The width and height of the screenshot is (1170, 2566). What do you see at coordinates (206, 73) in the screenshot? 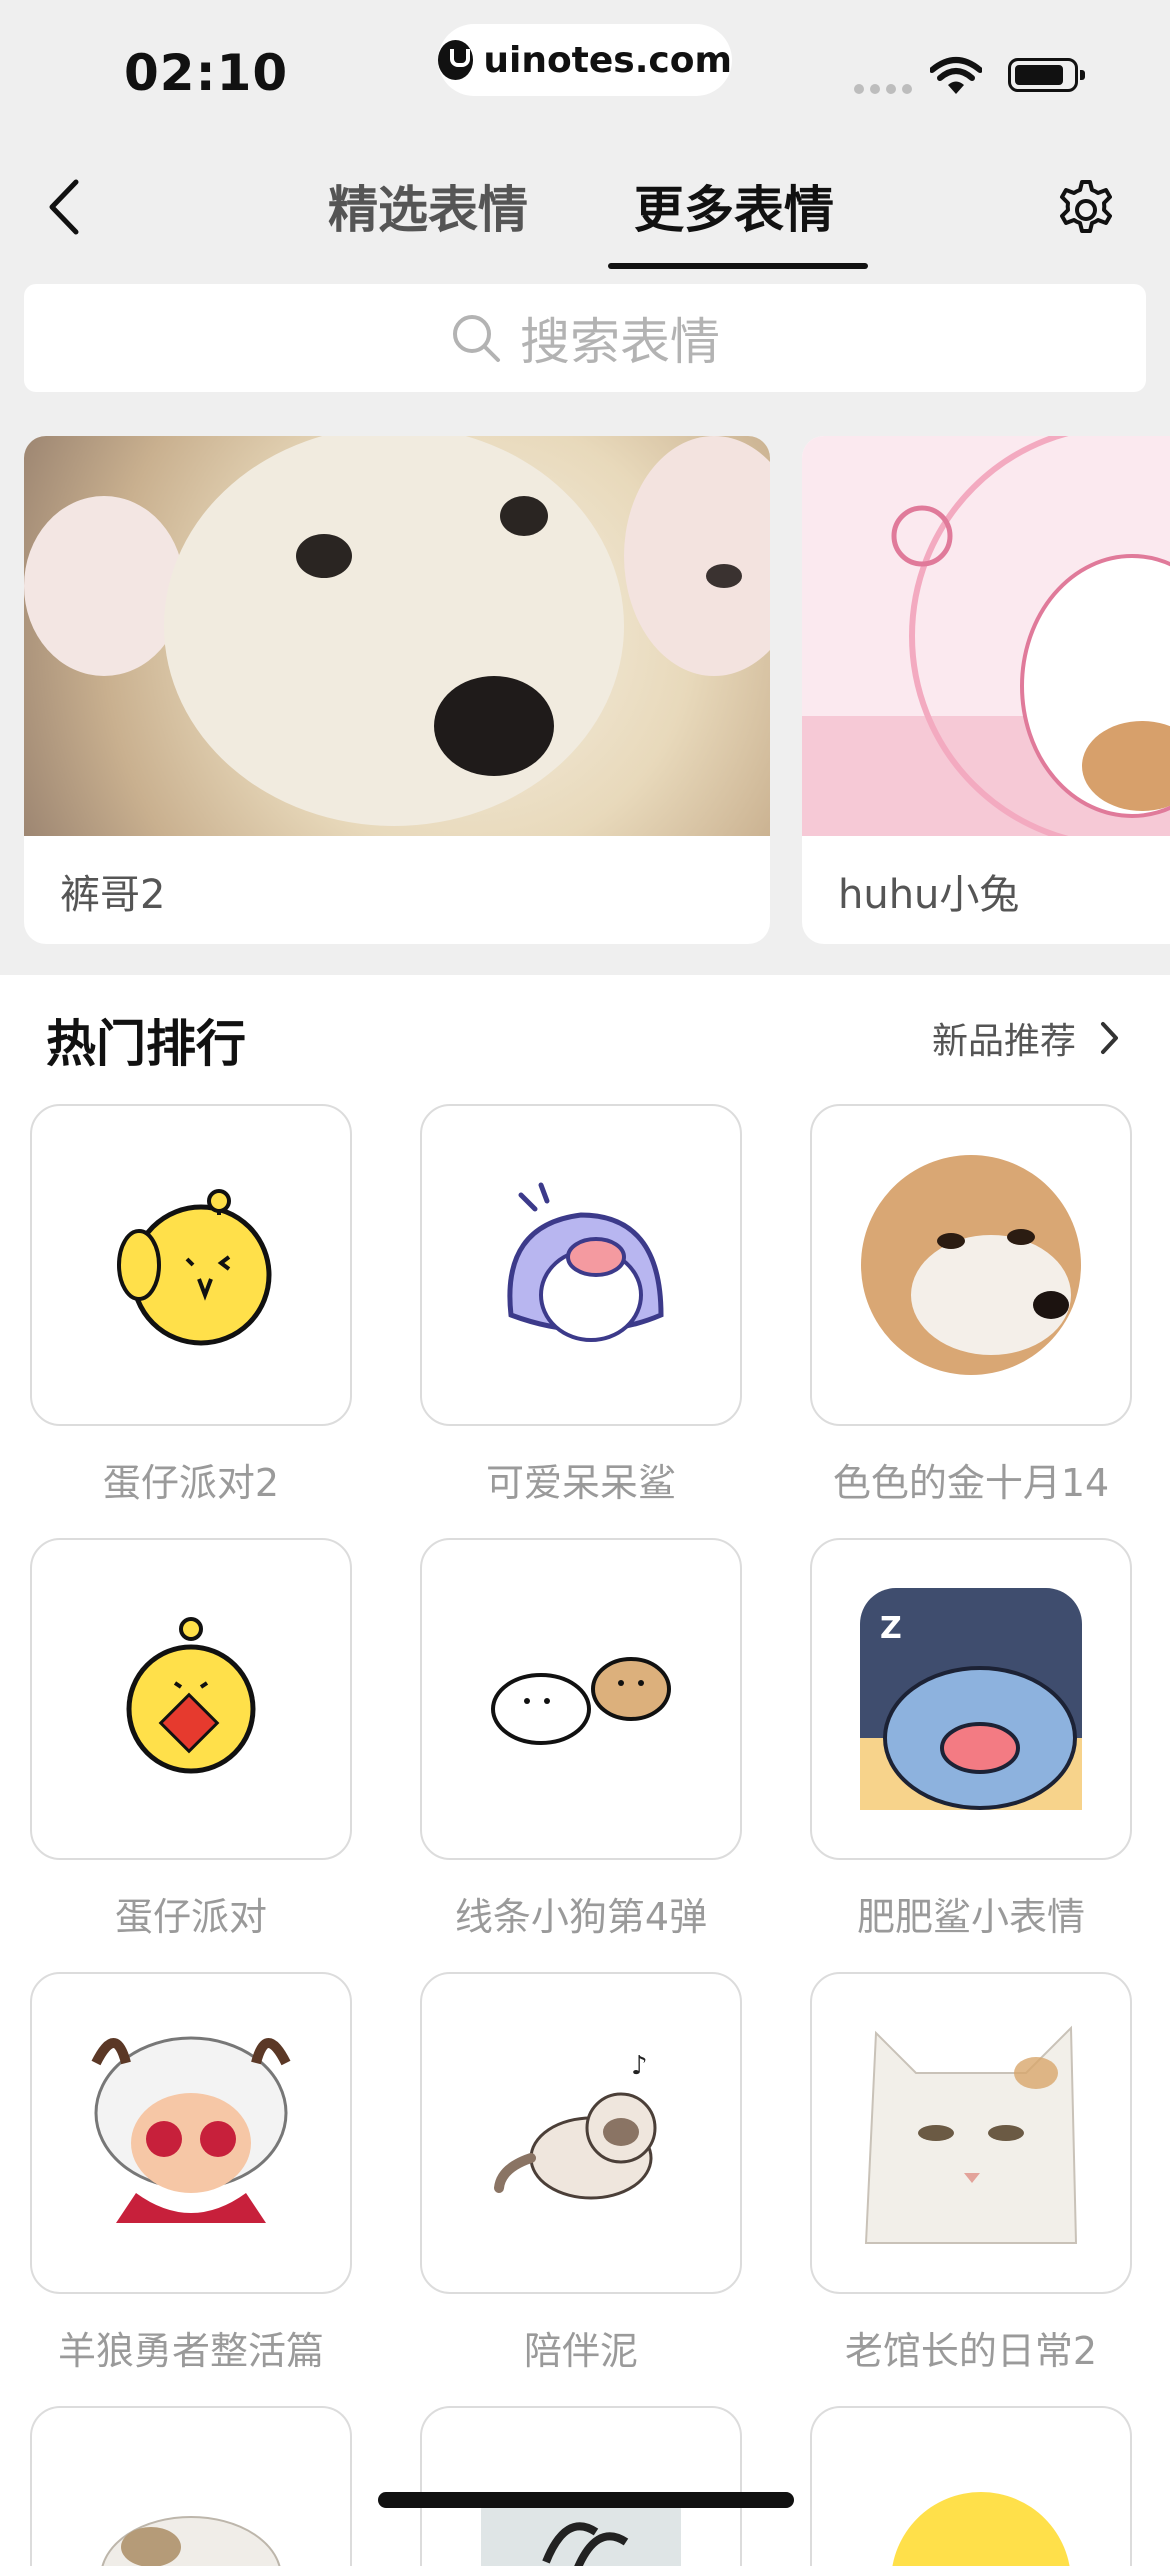
I see `status-time: 02:10` at bounding box center [206, 73].